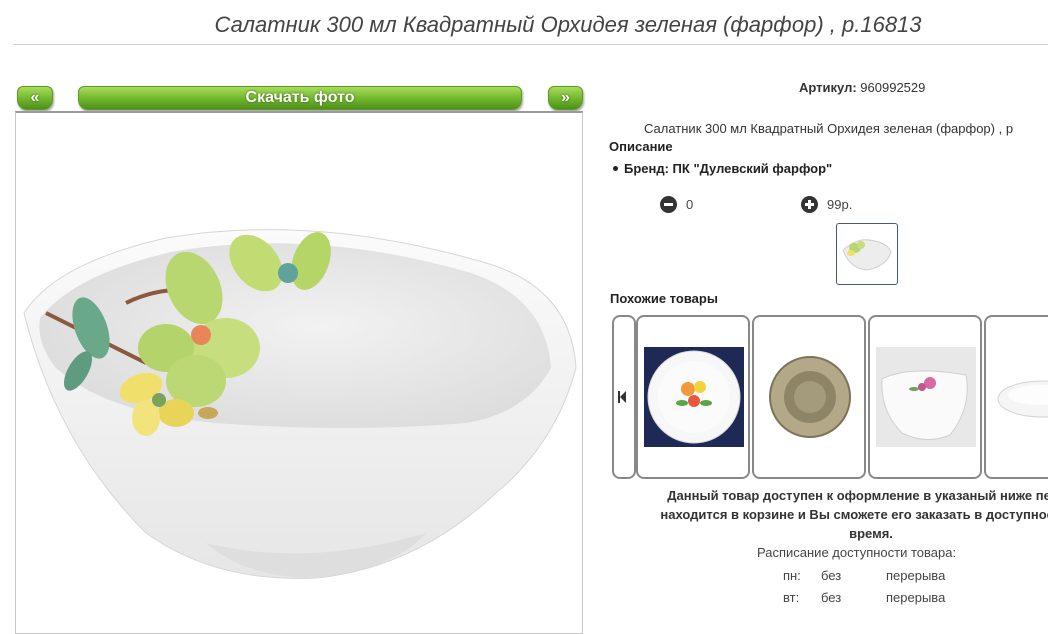 The width and height of the screenshot is (1048, 634). What do you see at coordinates (690, 204) in the screenshot?
I see `quantity-value: 0` at bounding box center [690, 204].